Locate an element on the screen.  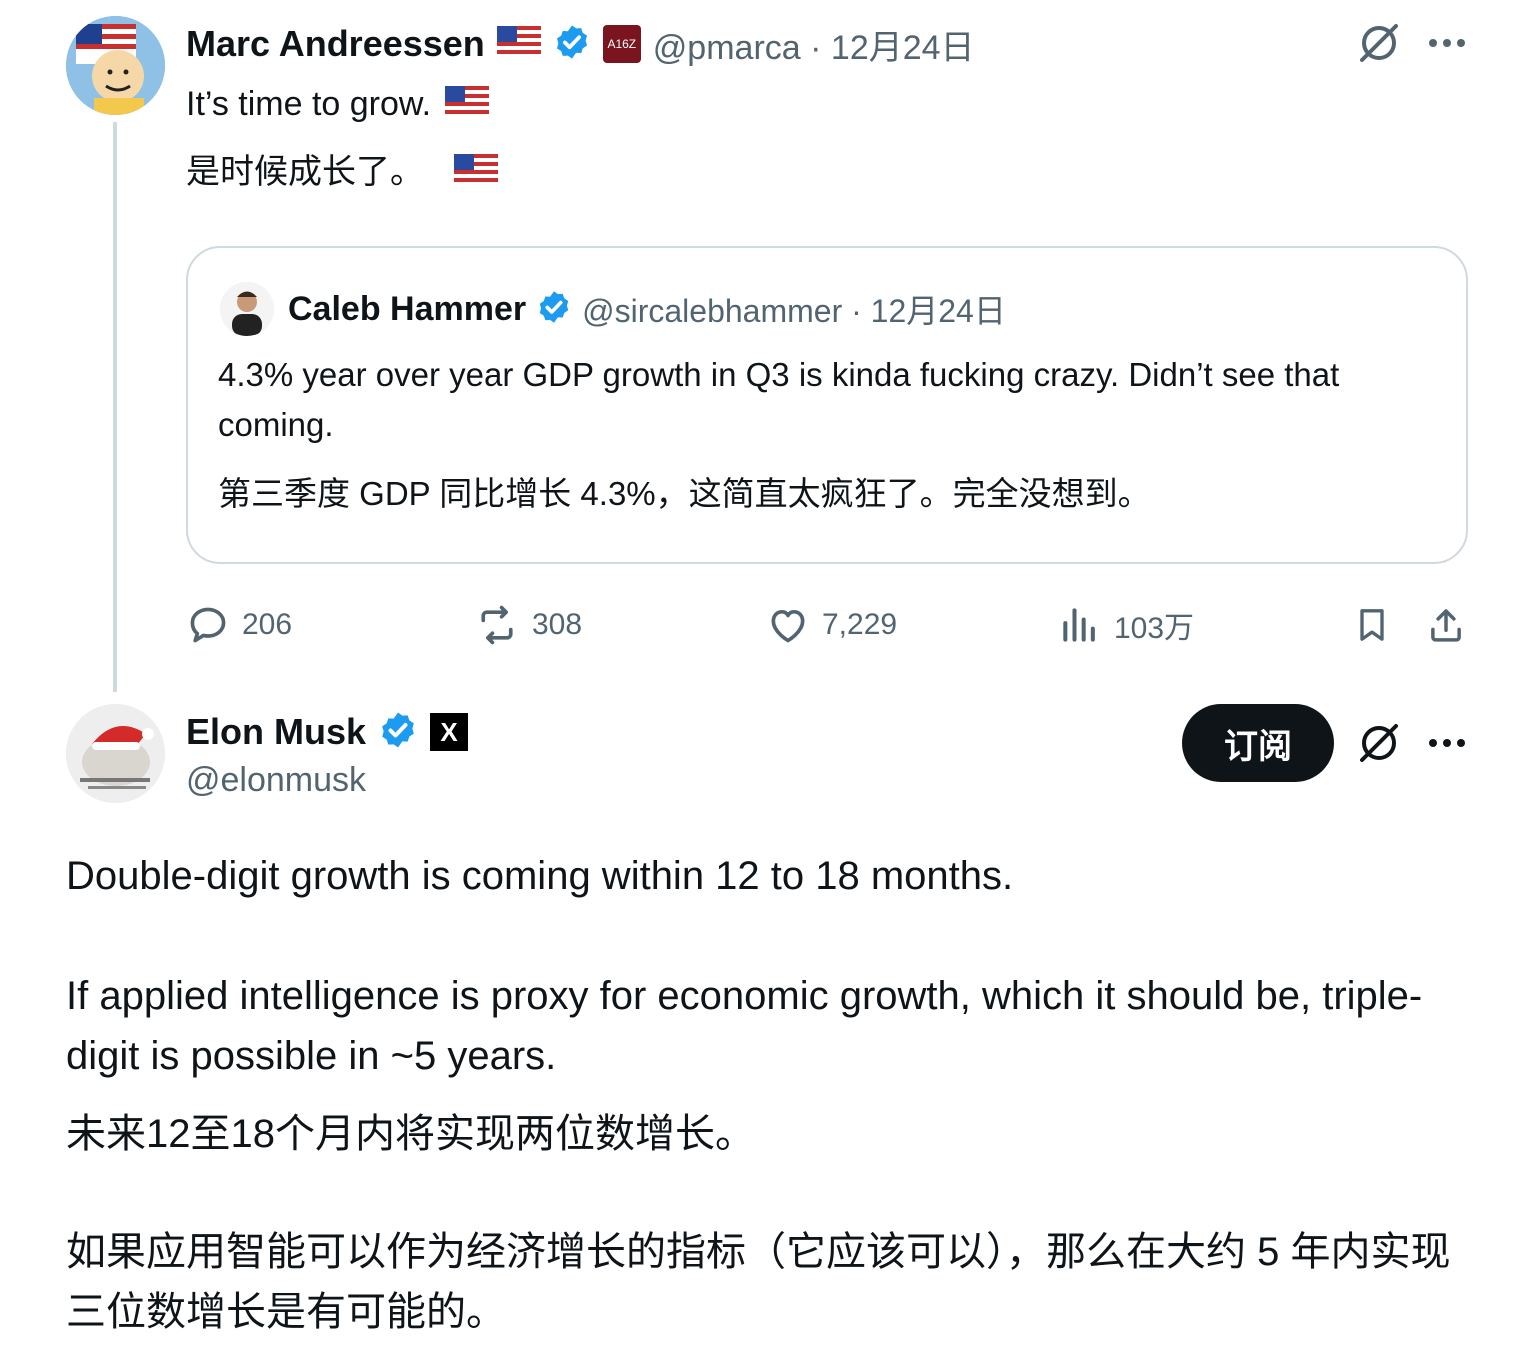
like-button: 7,229 is located at coordinates (831, 625).